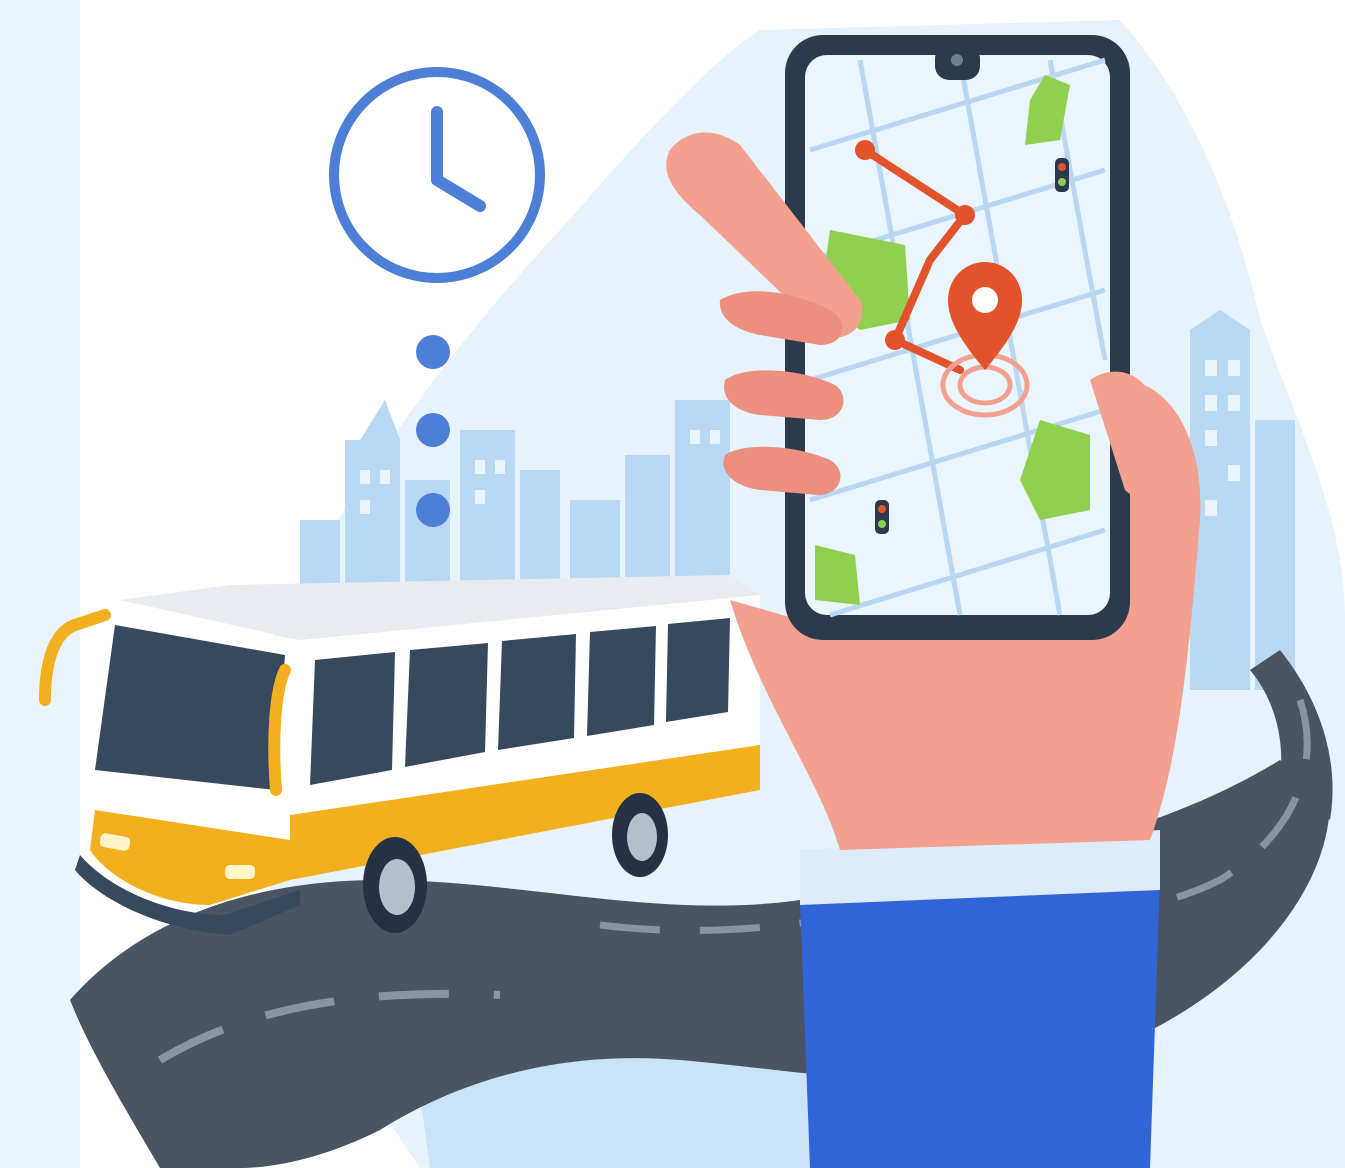  What do you see at coordinates (40, 584) in the screenshot?
I see `left-panel` at bounding box center [40, 584].